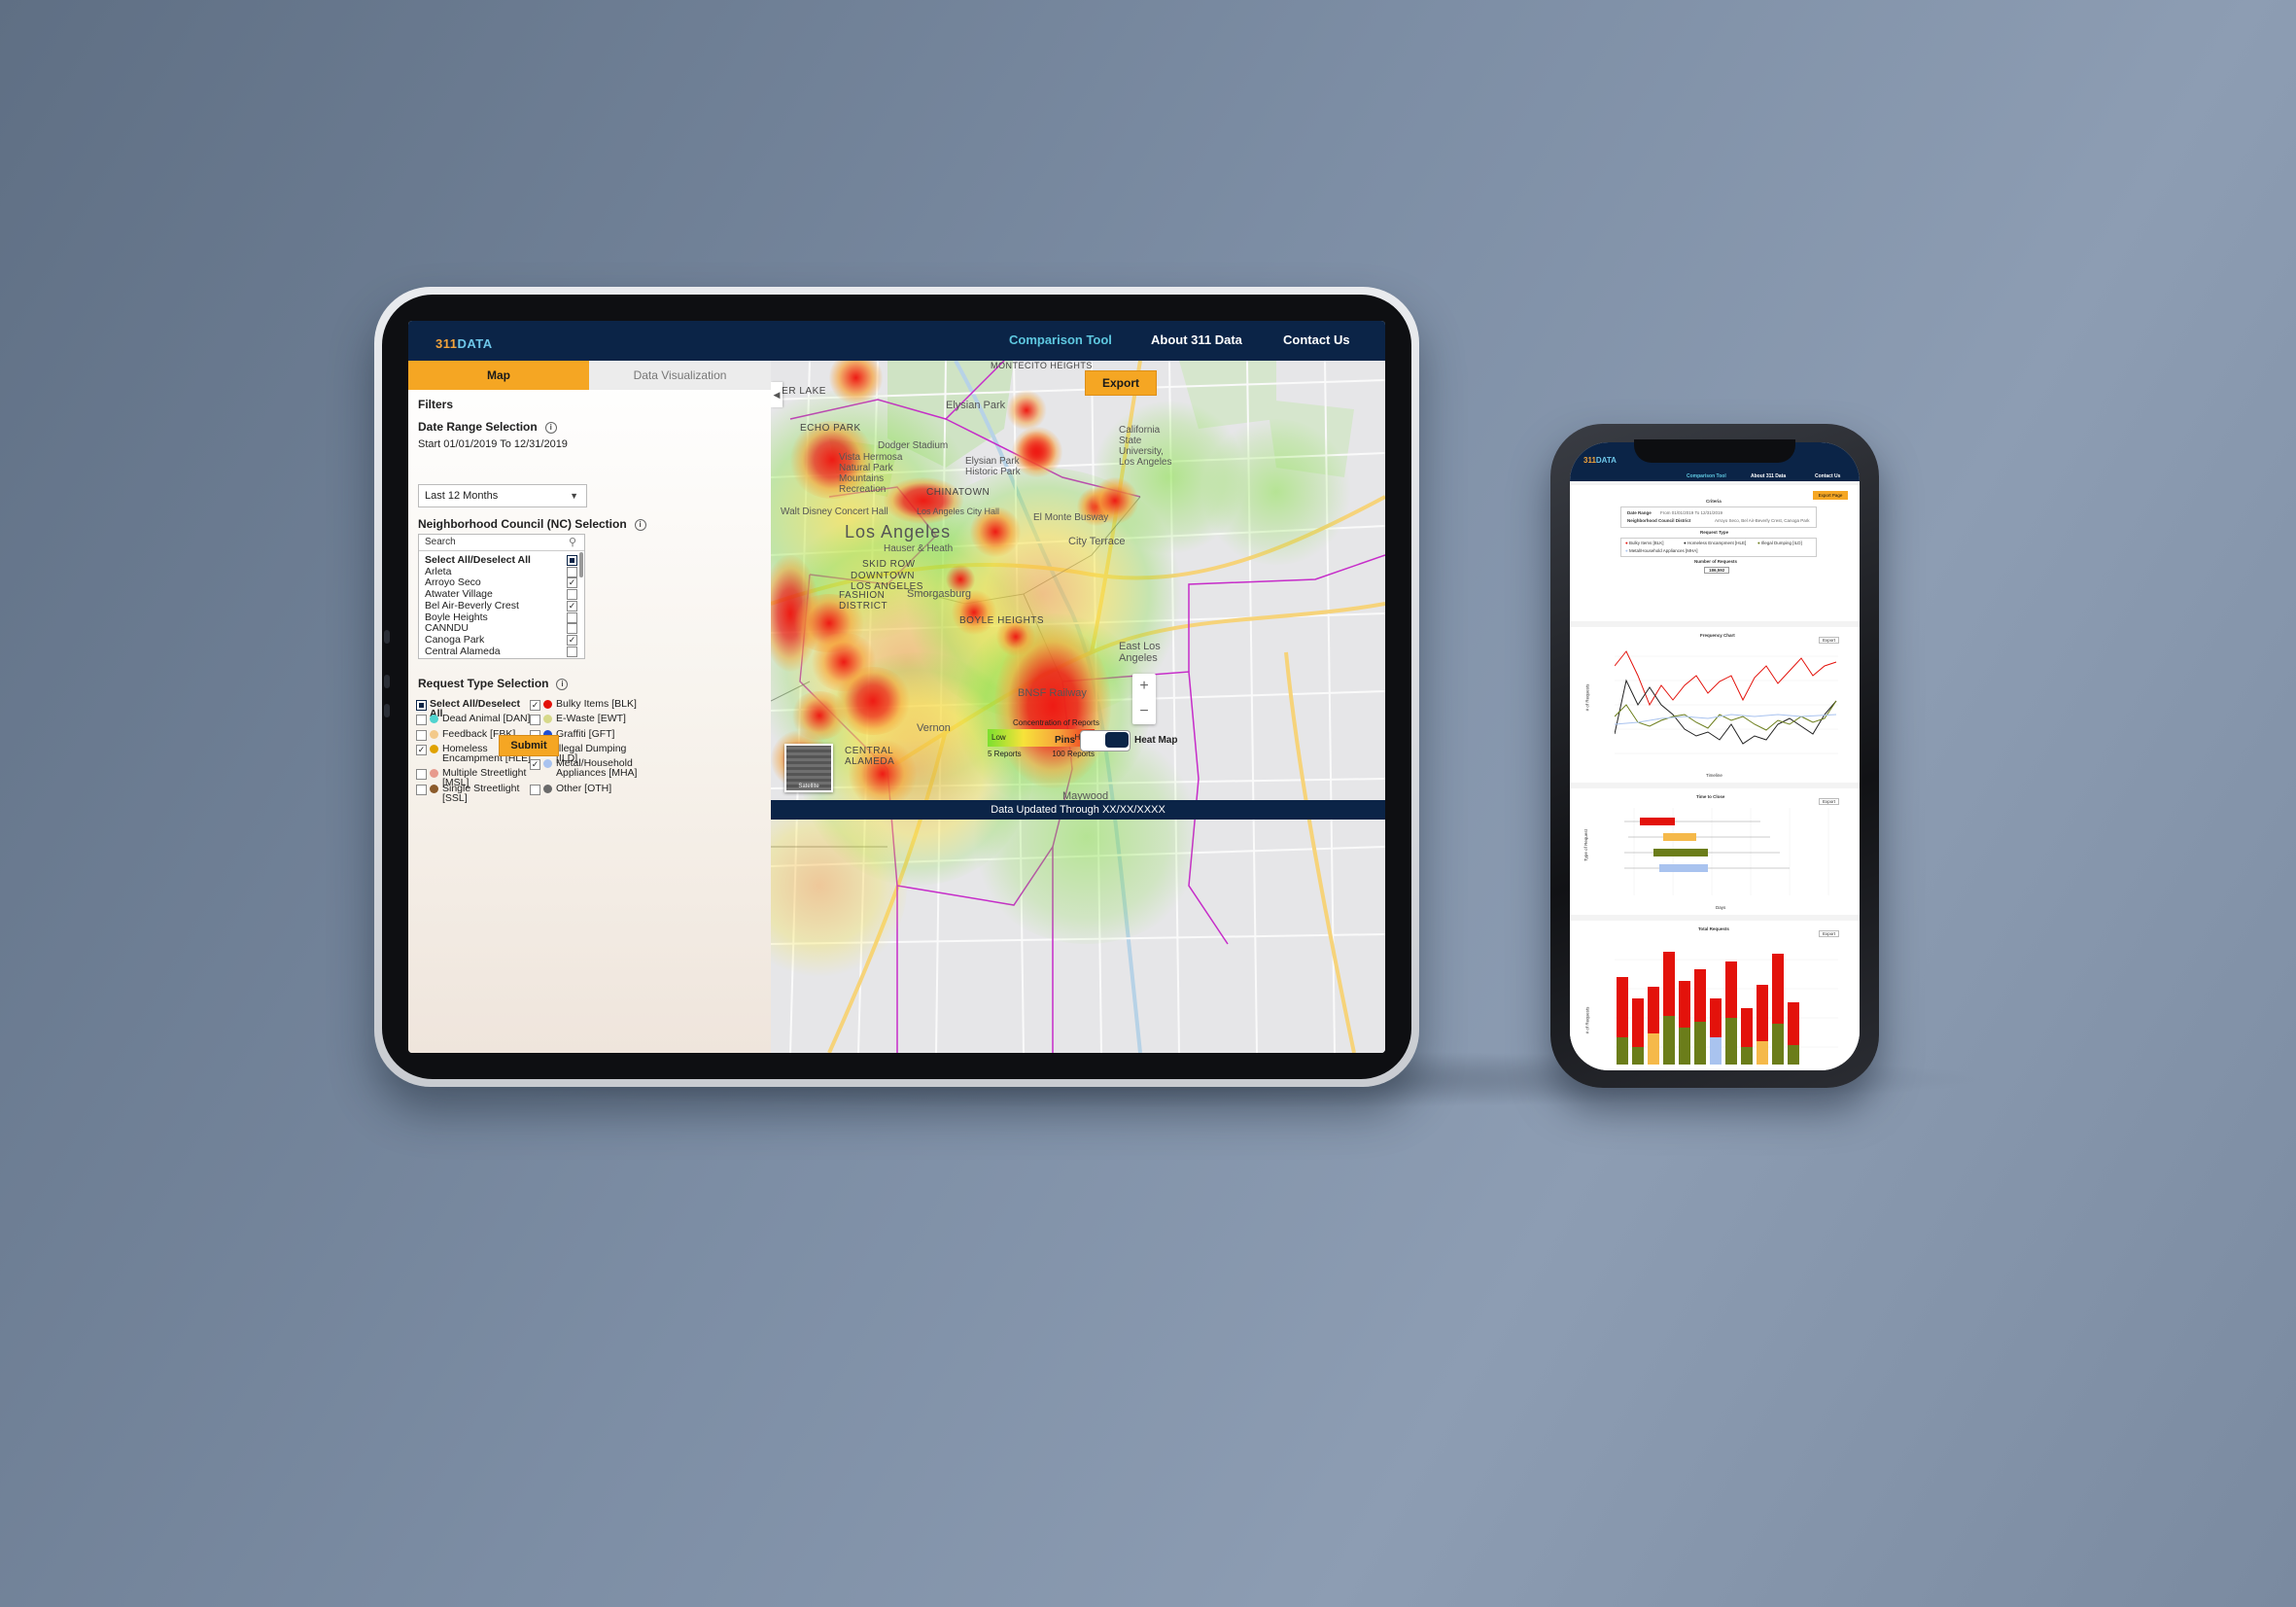 This screenshot has width=2296, height=1607. Describe the element at coordinates (502, 495) in the screenshot. I see `date-range-select: Last 12 Months ▼` at that location.